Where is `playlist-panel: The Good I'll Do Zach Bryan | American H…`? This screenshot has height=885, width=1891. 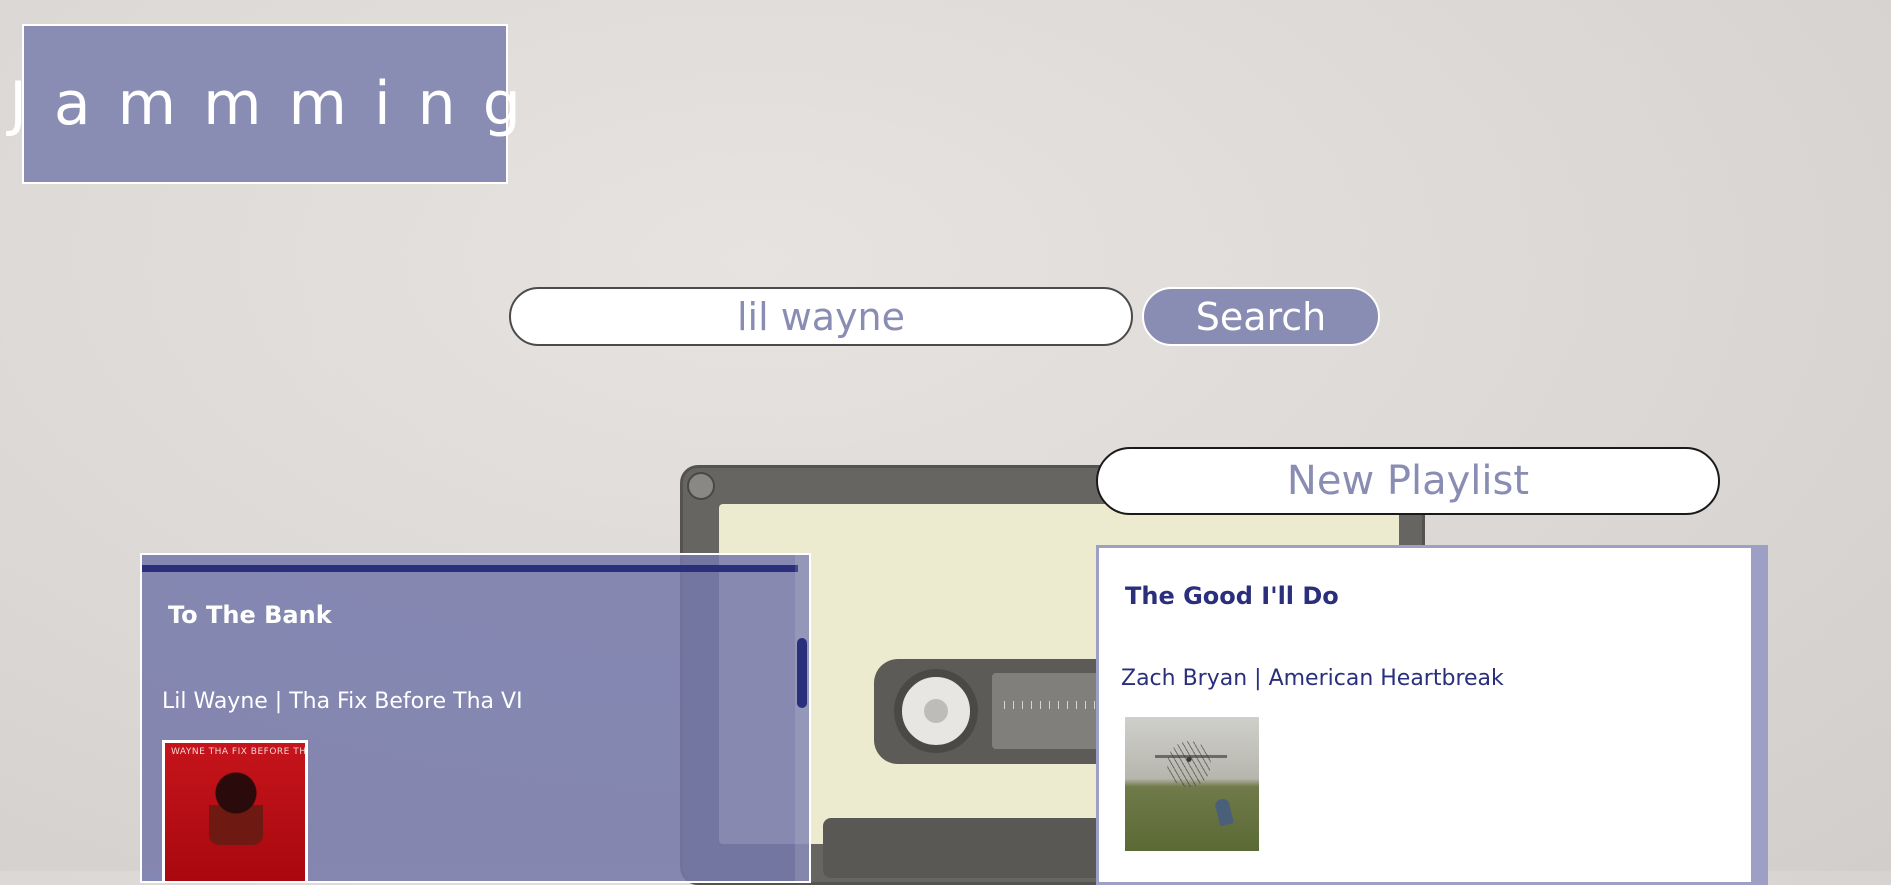 playlist-panel: The Good I'll Do Zach Bryan | American H… is located at coordinates (1432, 715).